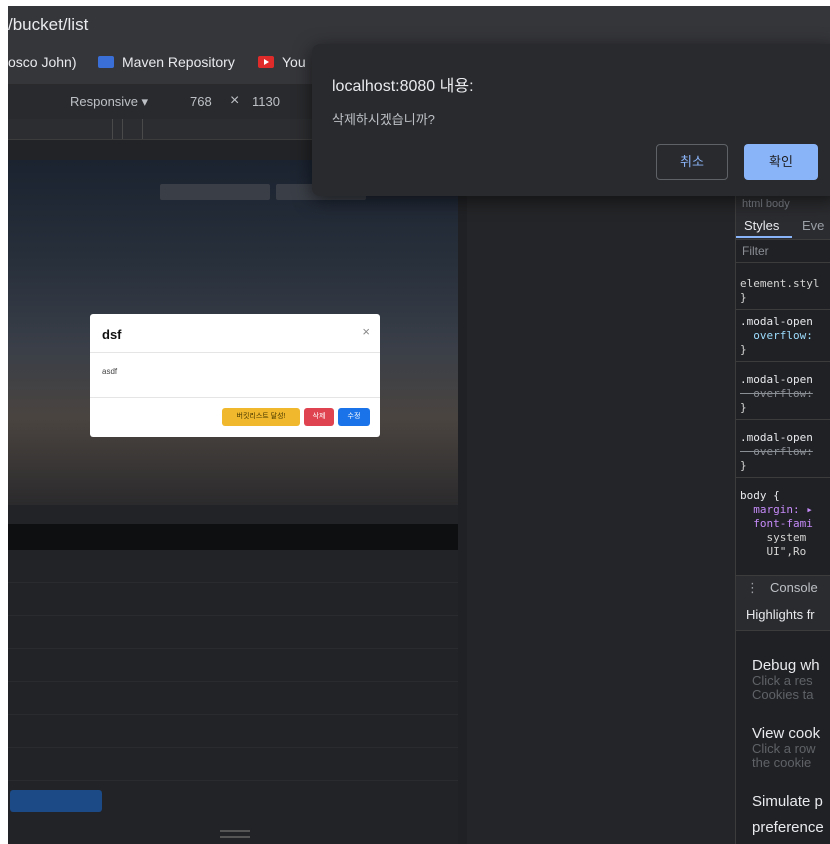 This screenshot has width=830, height=844. I want to click on bookmark-maven: Maven Repository, so click(166, 62).